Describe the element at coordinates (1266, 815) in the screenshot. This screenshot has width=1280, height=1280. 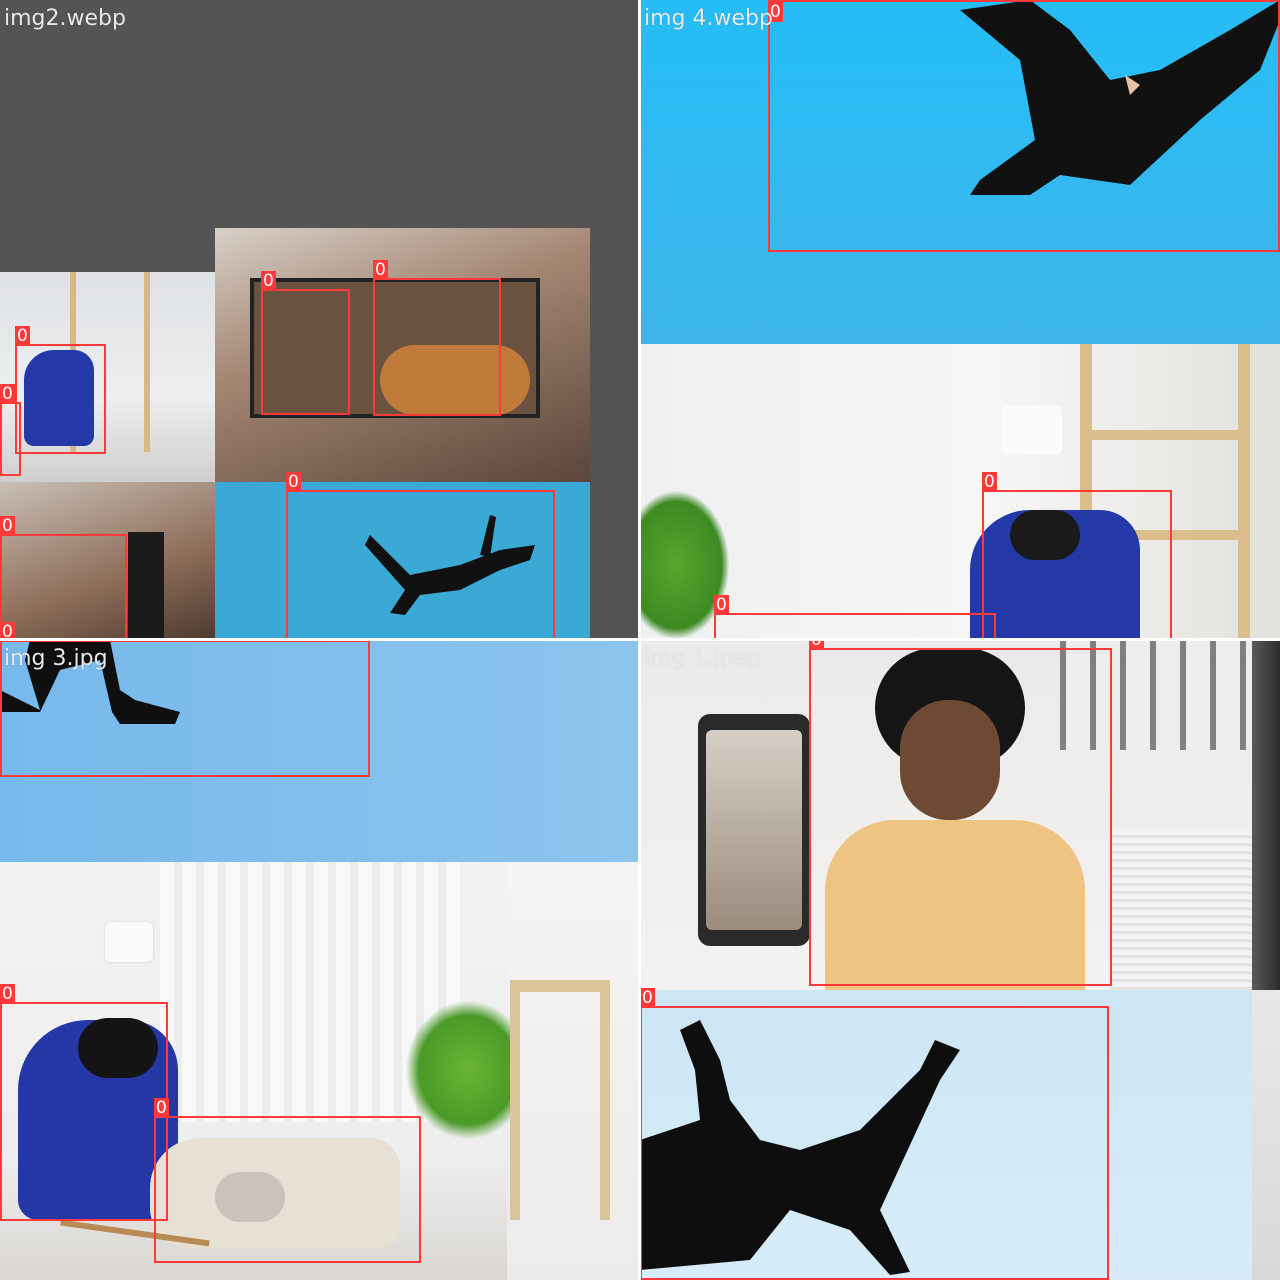
I see `photo-dark-edge` at that location.